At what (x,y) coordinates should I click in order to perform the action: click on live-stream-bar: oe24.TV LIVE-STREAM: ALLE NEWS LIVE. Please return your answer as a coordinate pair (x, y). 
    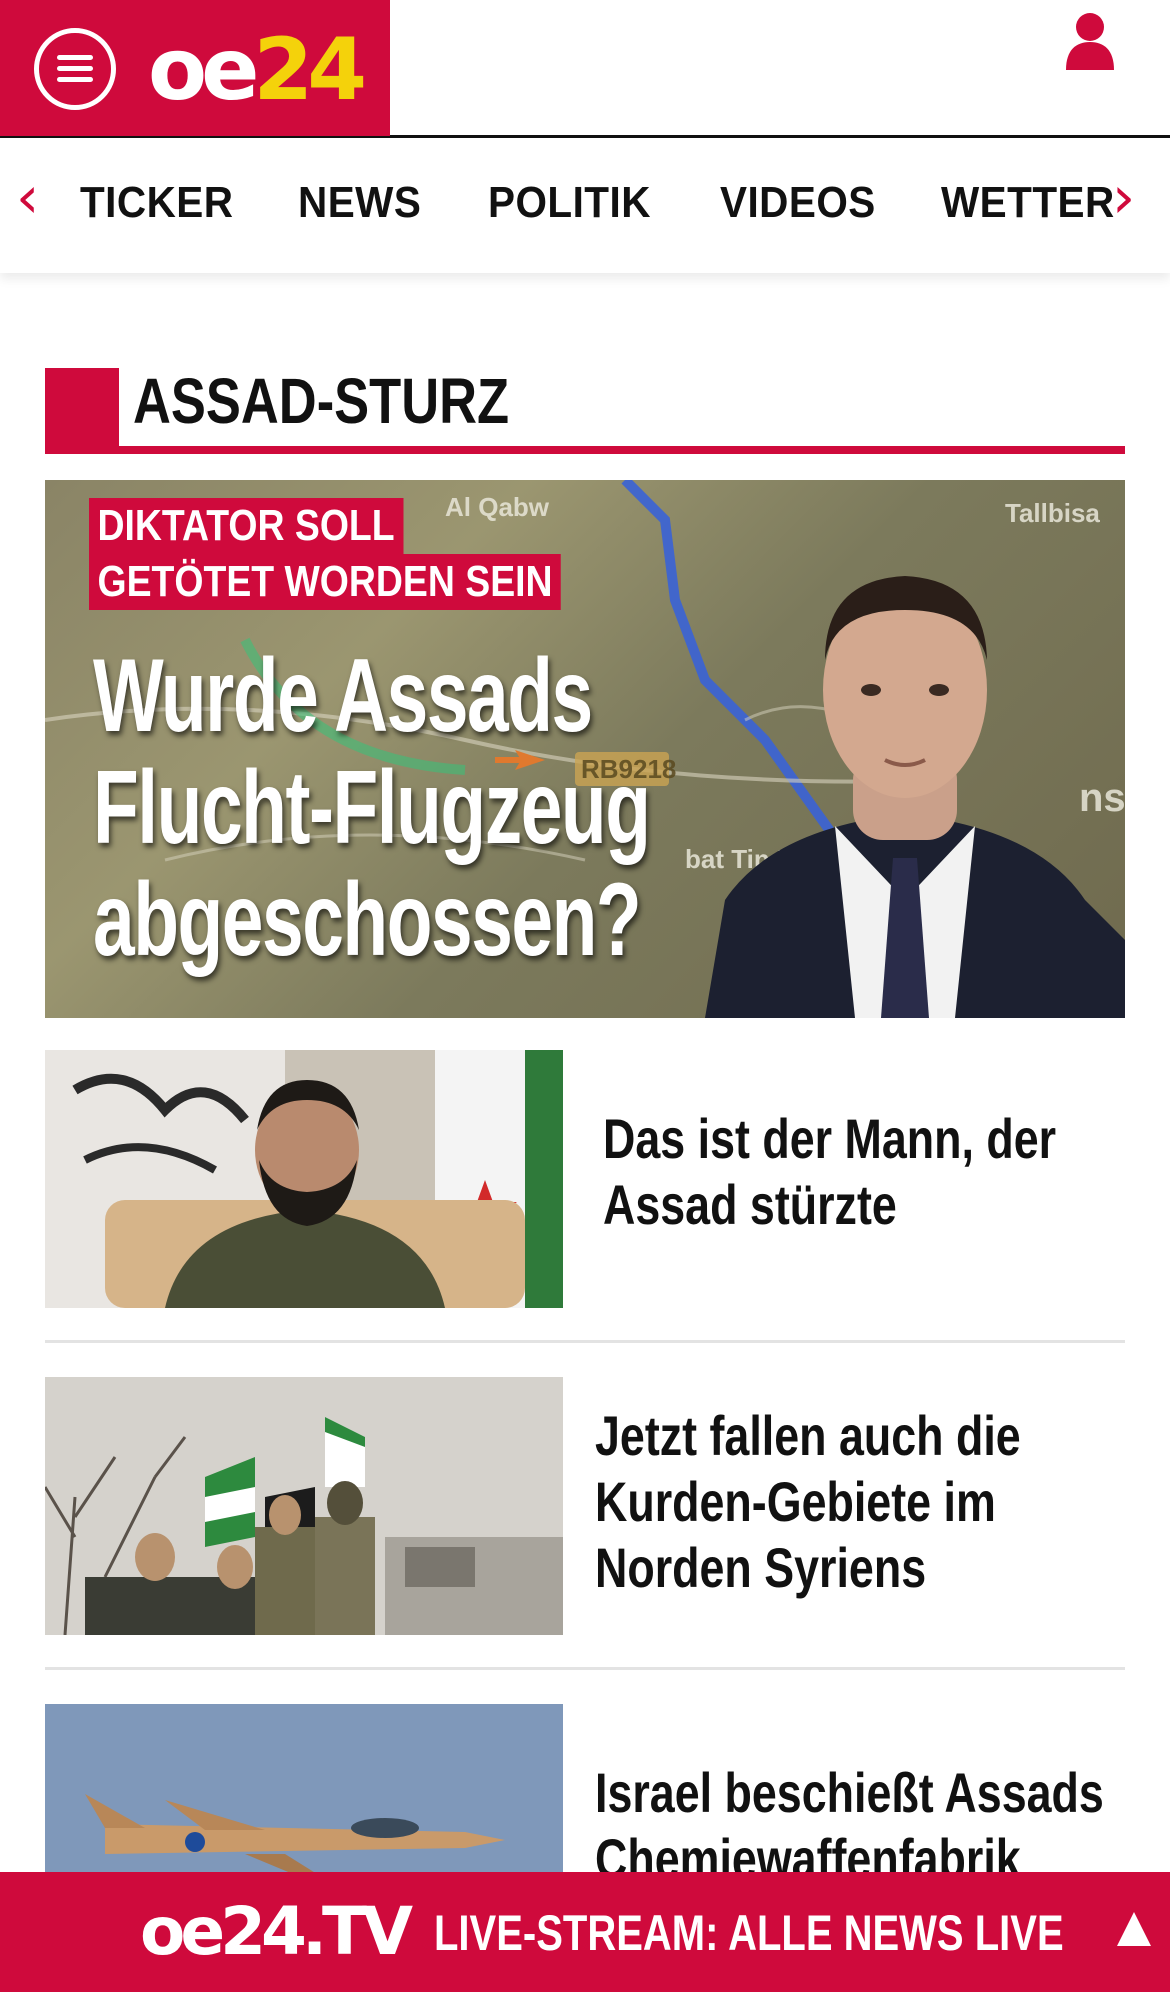
    Looking at the image, I should click on (585, 1932).